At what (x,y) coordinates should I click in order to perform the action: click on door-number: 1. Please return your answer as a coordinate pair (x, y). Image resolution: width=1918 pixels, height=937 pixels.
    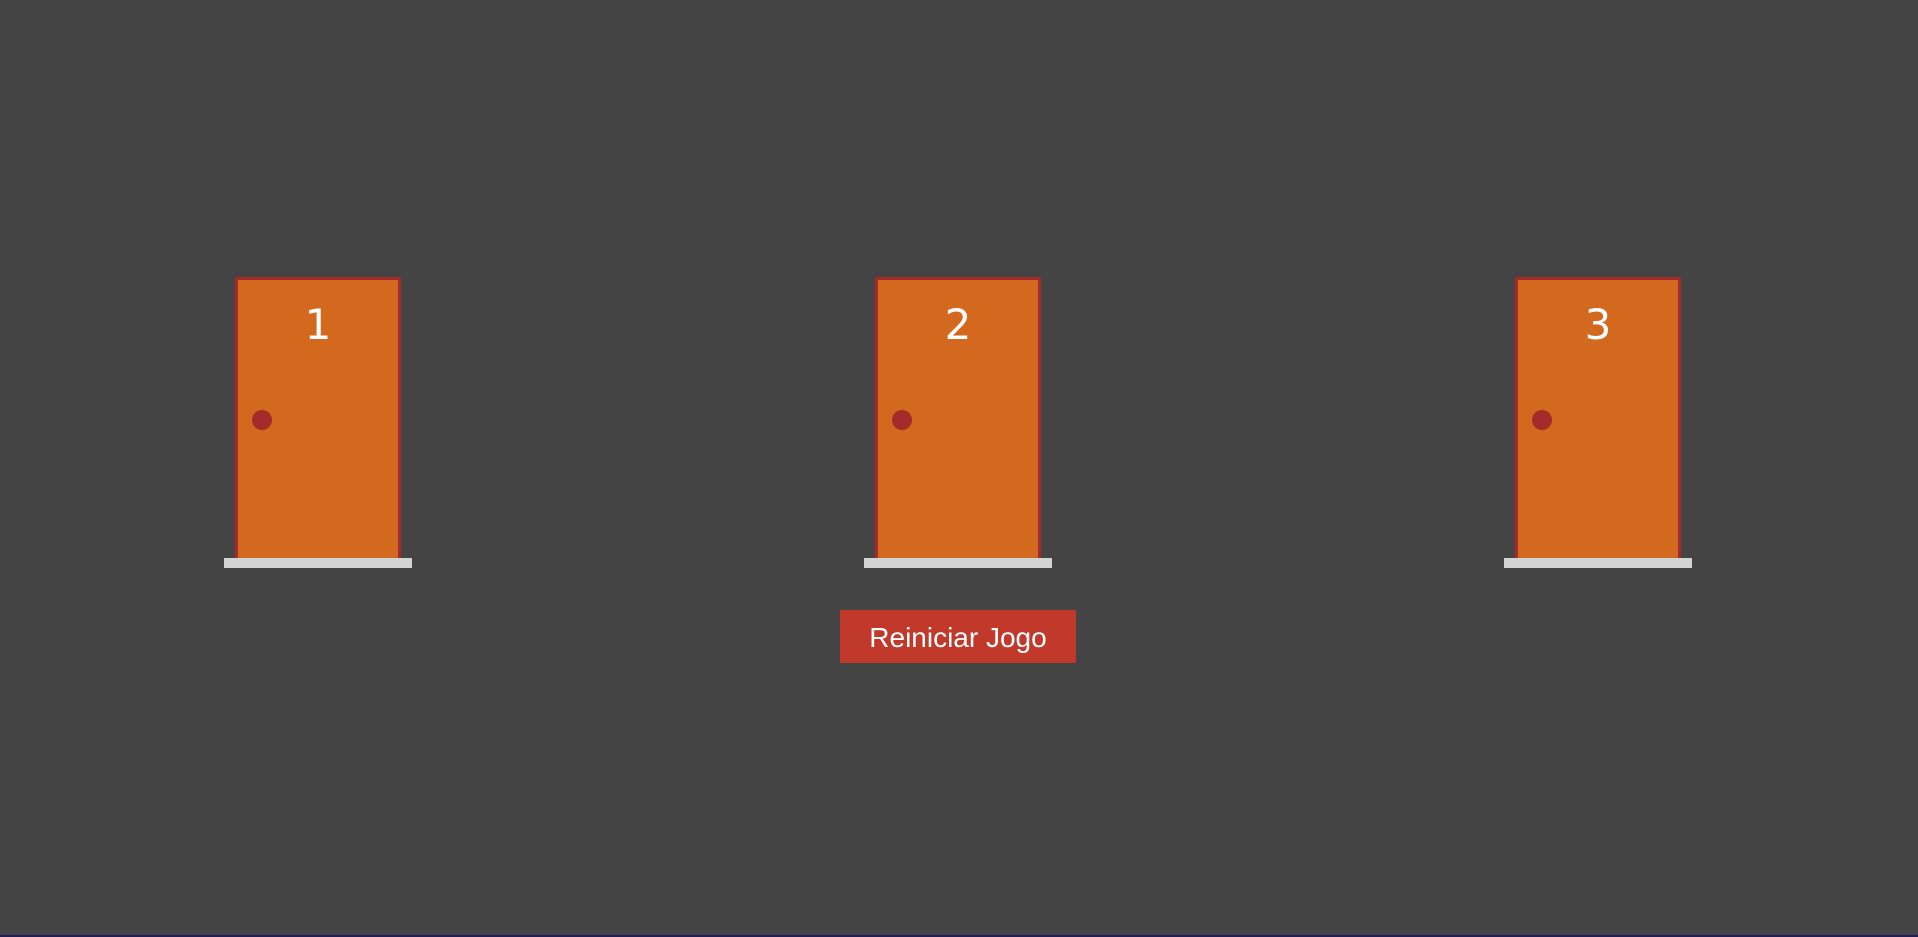
    Looking at the image, I should click on (318, 324).